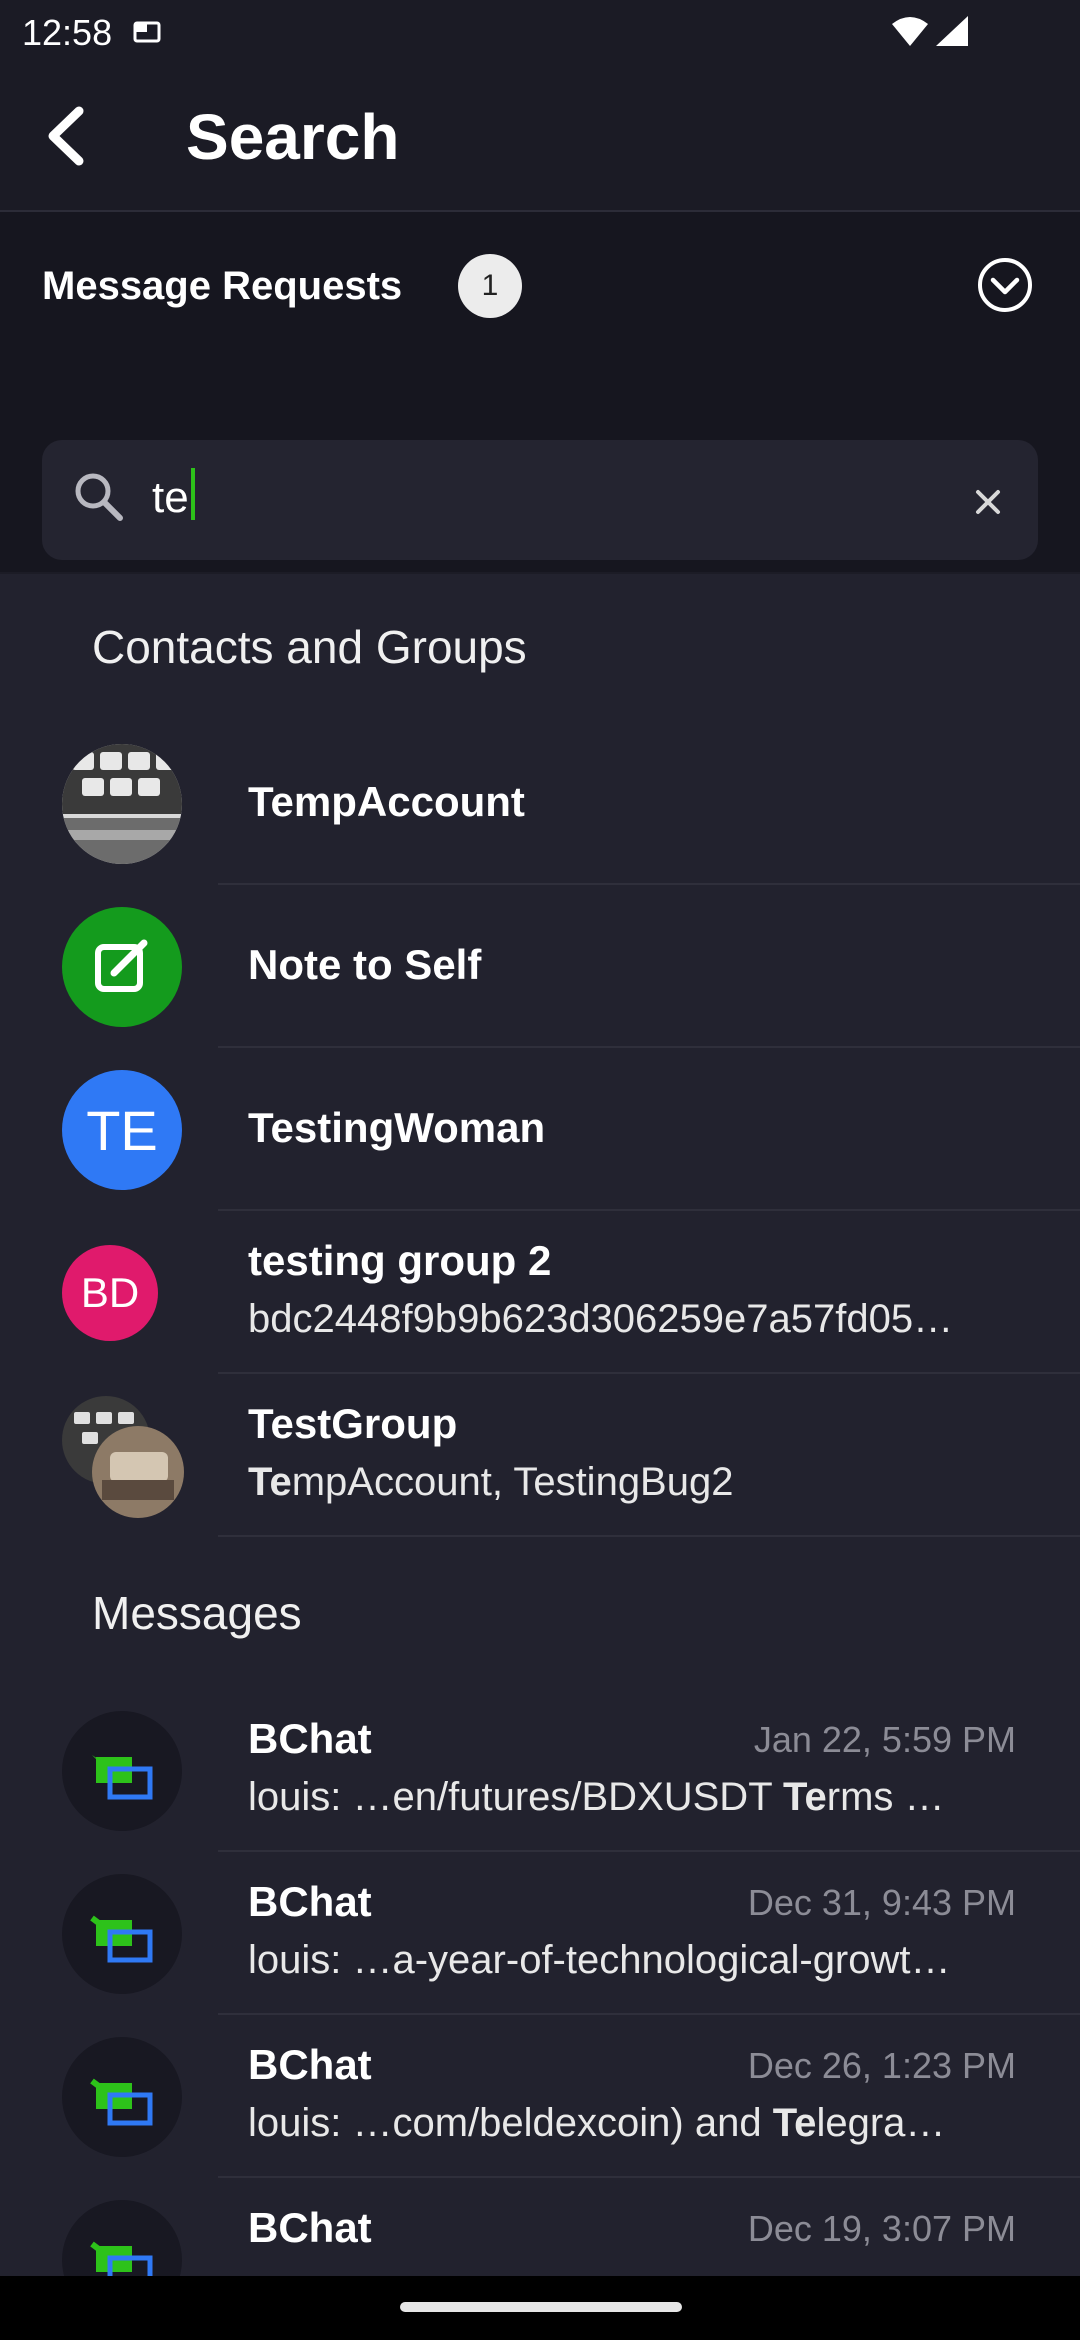 The height and width of the screenshot is (2340, 1080). What do you see at coordinates (309, 647) in the screenshot?
I see `contacts-and-groups-header: Contacts and Groups` at bounding box center [309, 647].